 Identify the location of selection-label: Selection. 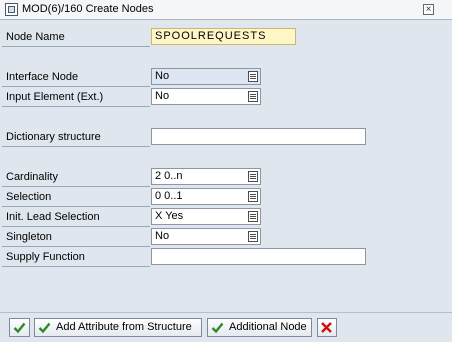
(29, 197).